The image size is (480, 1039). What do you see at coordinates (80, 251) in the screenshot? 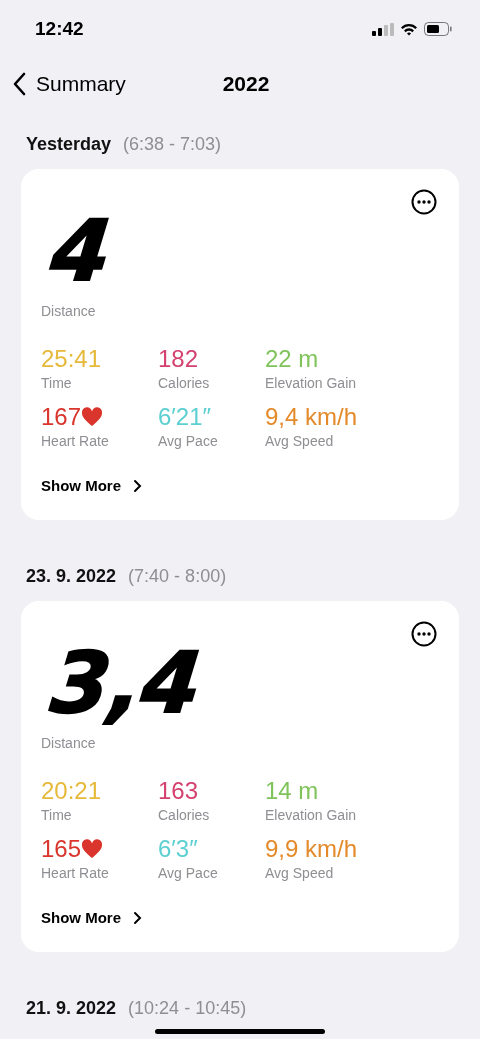
I see `distance-value: 4` at bounding box center [80, 251].